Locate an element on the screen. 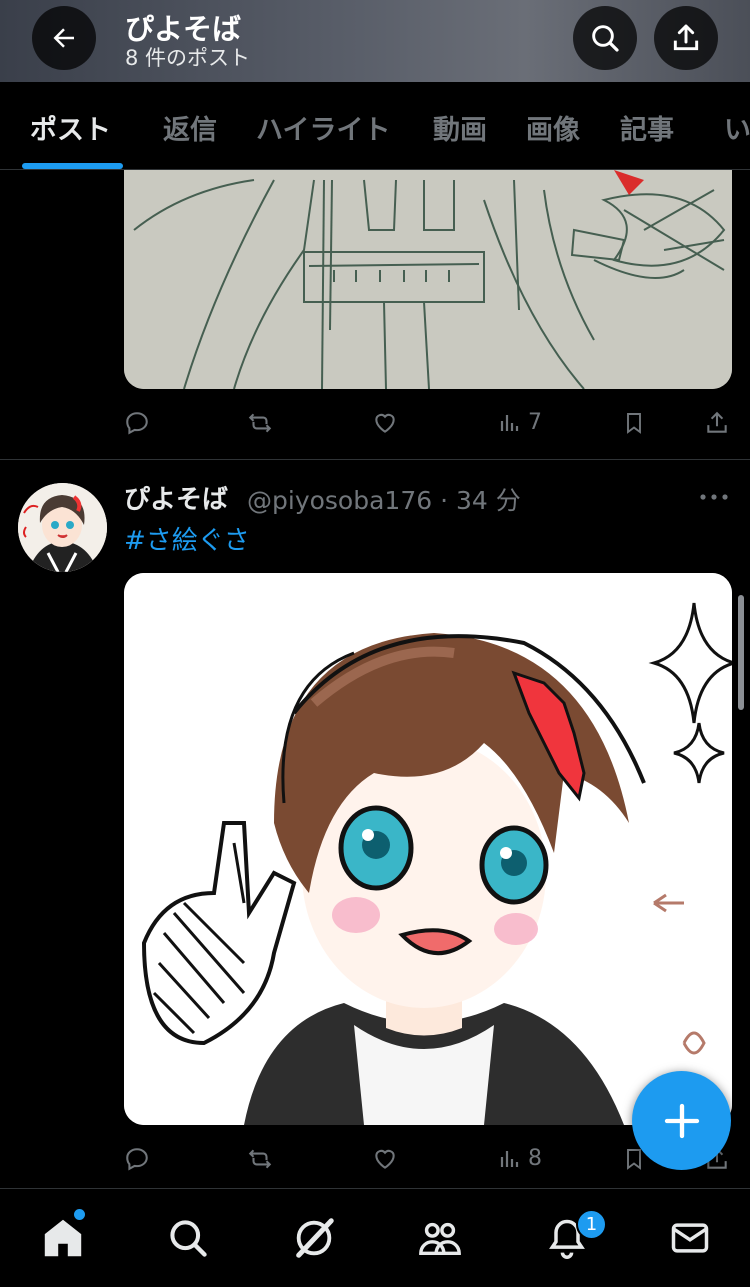  views-count: 8 is located at coordinates (535, 1158).